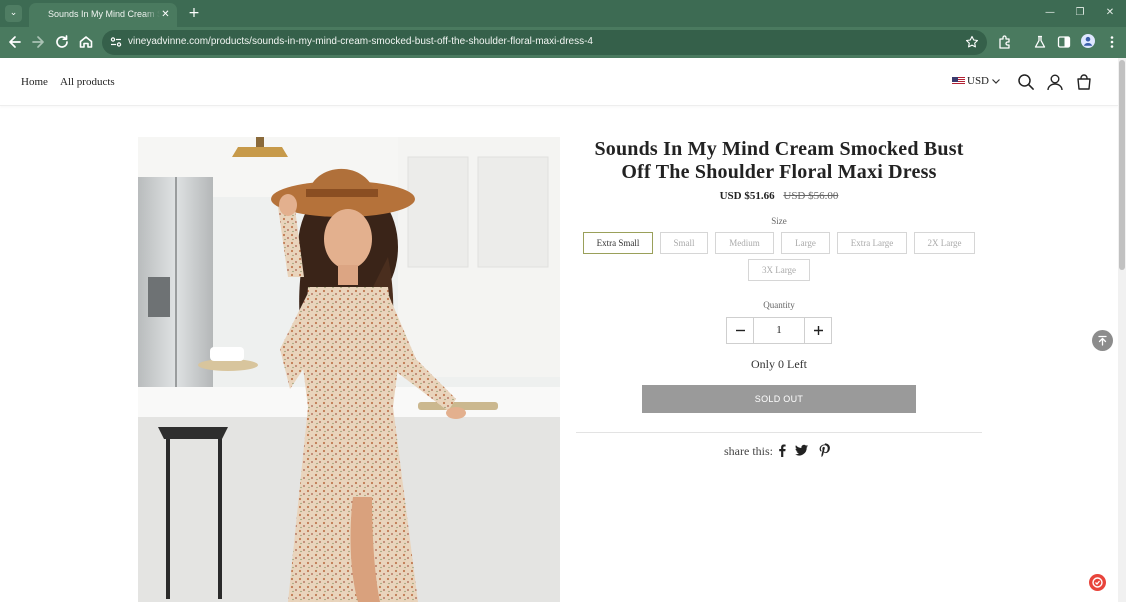  I want to click on page-scrollbar, so click(1122, 330).